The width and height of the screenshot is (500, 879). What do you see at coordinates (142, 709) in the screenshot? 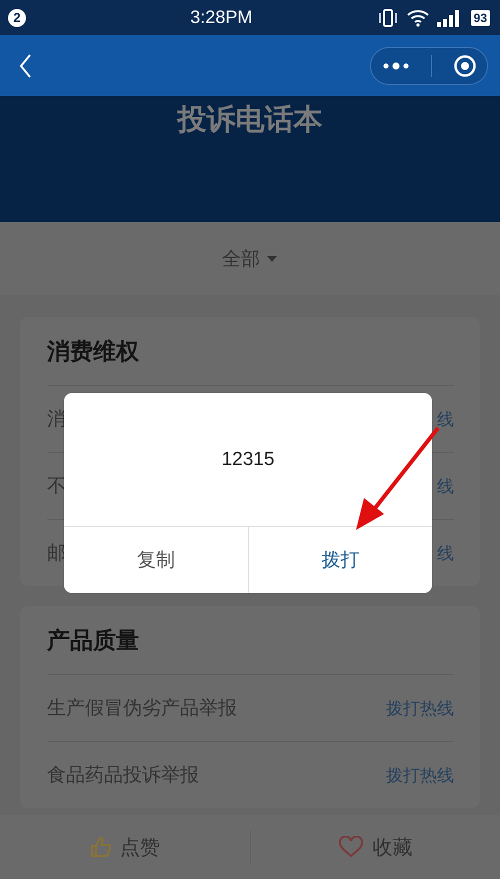
I see `hotline-name: 生产假冒伪劣产品举报` at bounding box center [142, 709].